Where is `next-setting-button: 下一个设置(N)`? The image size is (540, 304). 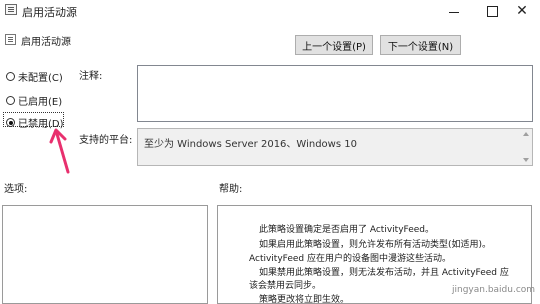 next-setting-button: 下一个设置(N) is located at coordinates (420, 45).